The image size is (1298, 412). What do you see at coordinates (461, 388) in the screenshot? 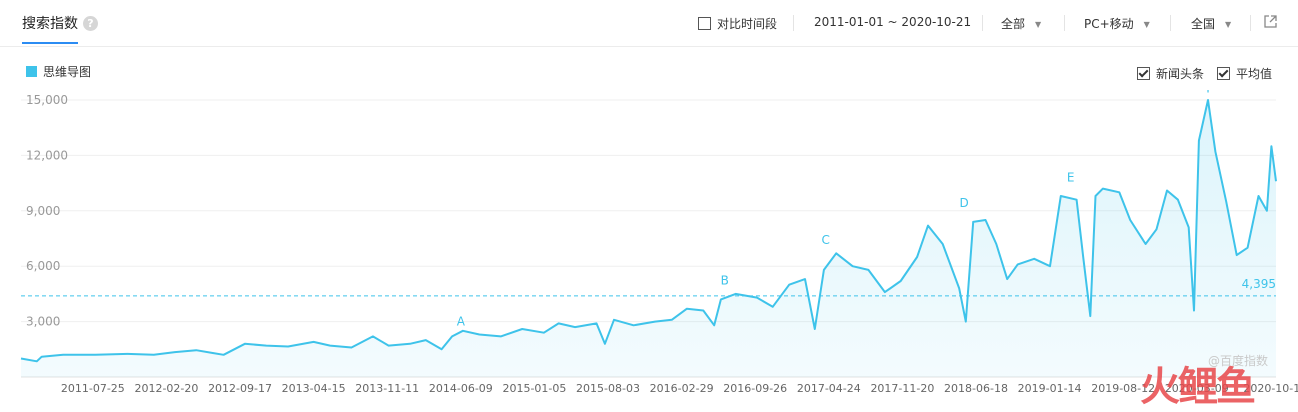
I see `x-tick-label: 2014-06-09` at bounding box center [461, 388].